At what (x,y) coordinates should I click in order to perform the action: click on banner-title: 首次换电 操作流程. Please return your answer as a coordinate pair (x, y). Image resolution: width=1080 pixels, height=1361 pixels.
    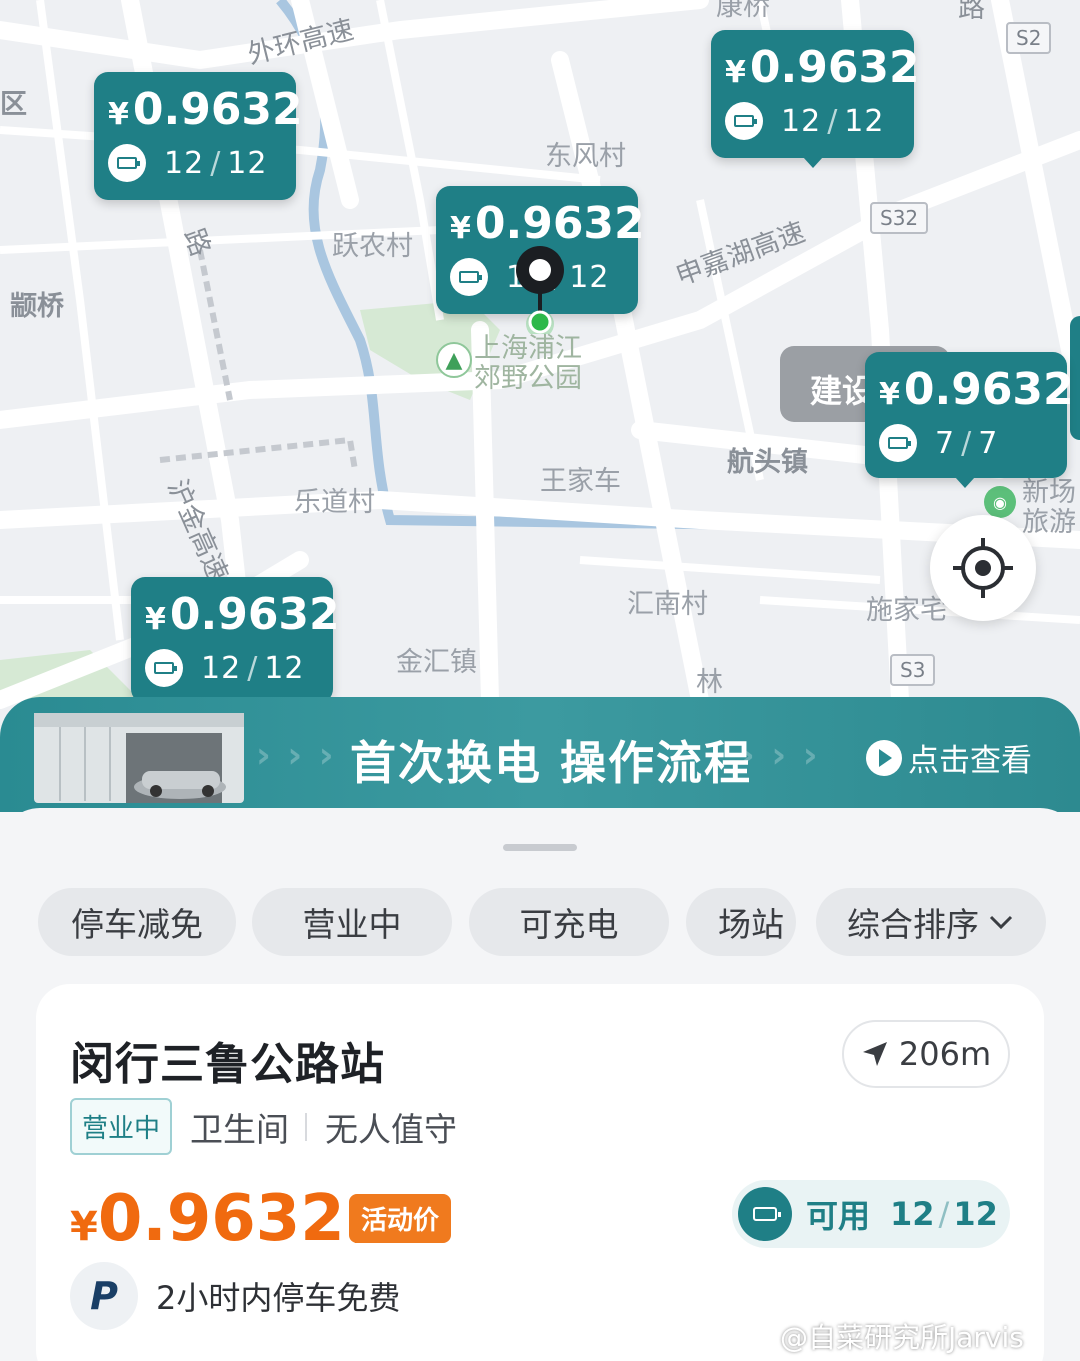
    Looking at the image, I should click on (551, 763).